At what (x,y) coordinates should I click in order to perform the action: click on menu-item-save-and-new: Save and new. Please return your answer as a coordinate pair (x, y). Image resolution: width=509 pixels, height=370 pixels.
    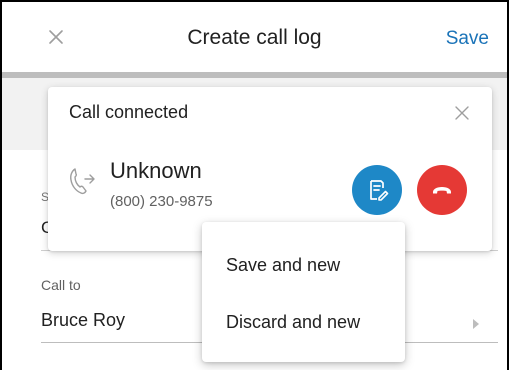
    Looking at the image, I should click on (303, 265).